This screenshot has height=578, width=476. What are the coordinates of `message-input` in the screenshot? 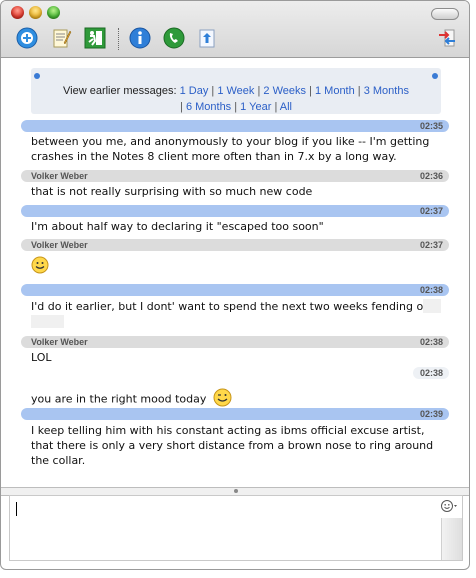 It's located at (236, 528).